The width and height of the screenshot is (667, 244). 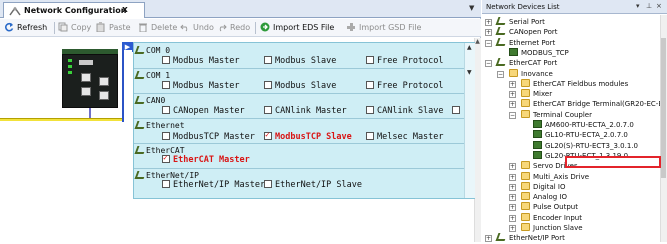 I want to click on undo-button: Undo, so click(x=197, y=28).